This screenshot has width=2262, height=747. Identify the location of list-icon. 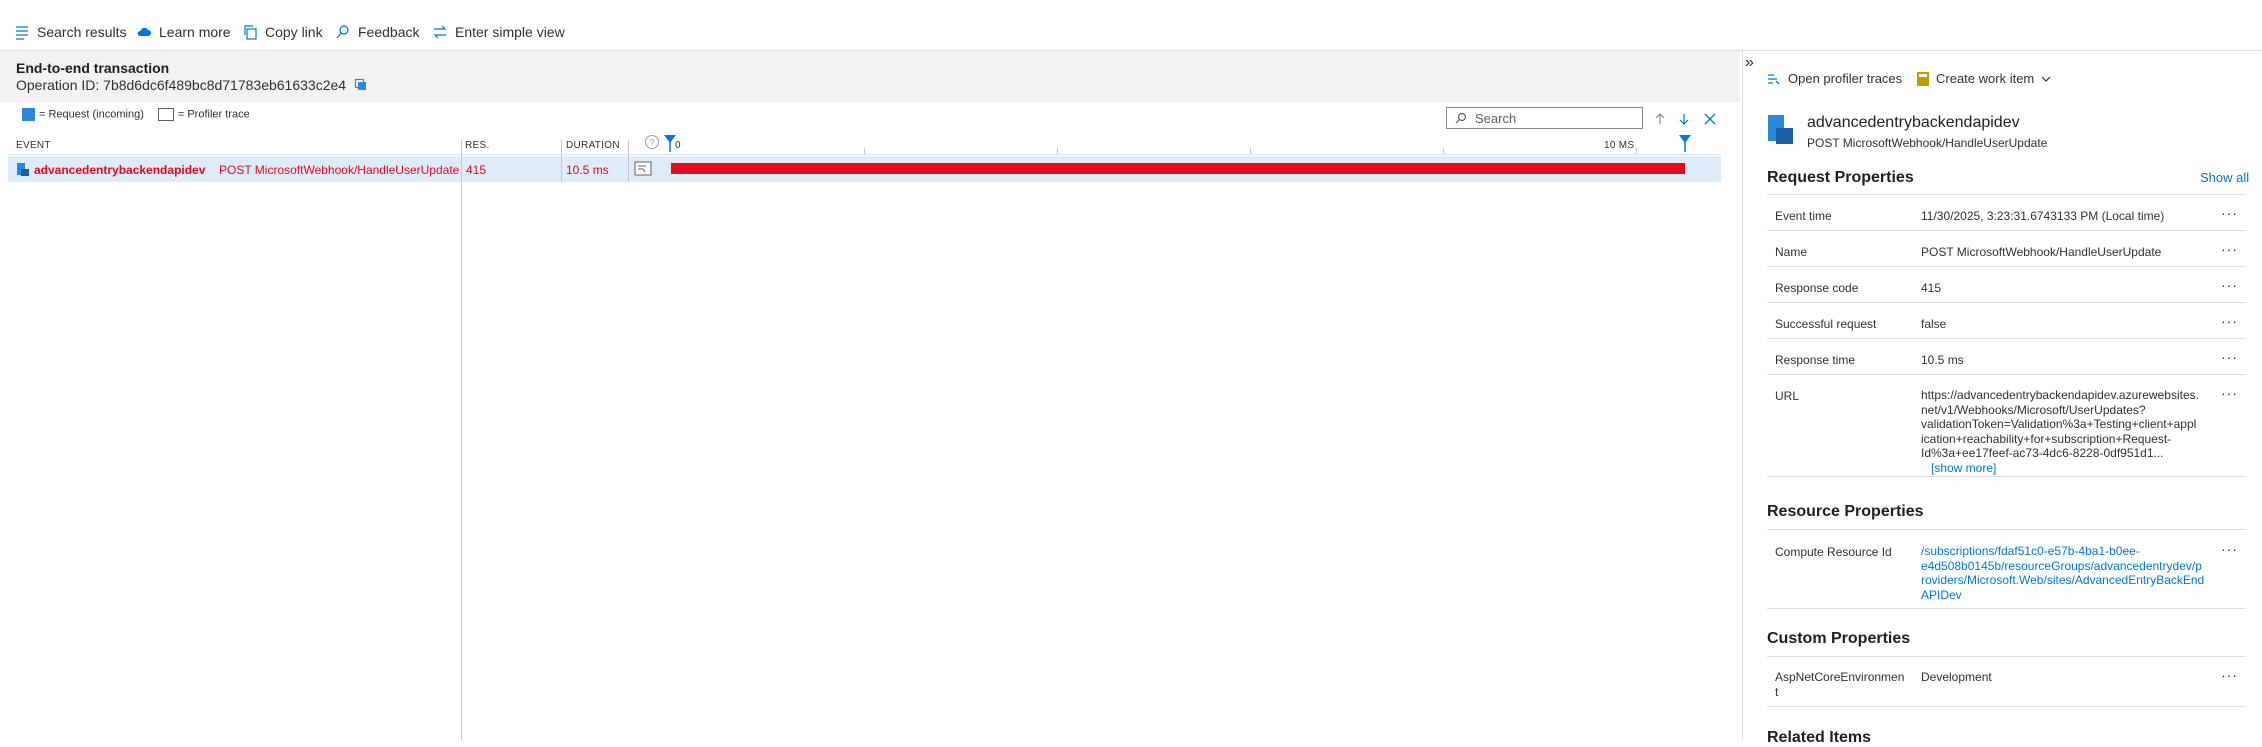
(22, 33).